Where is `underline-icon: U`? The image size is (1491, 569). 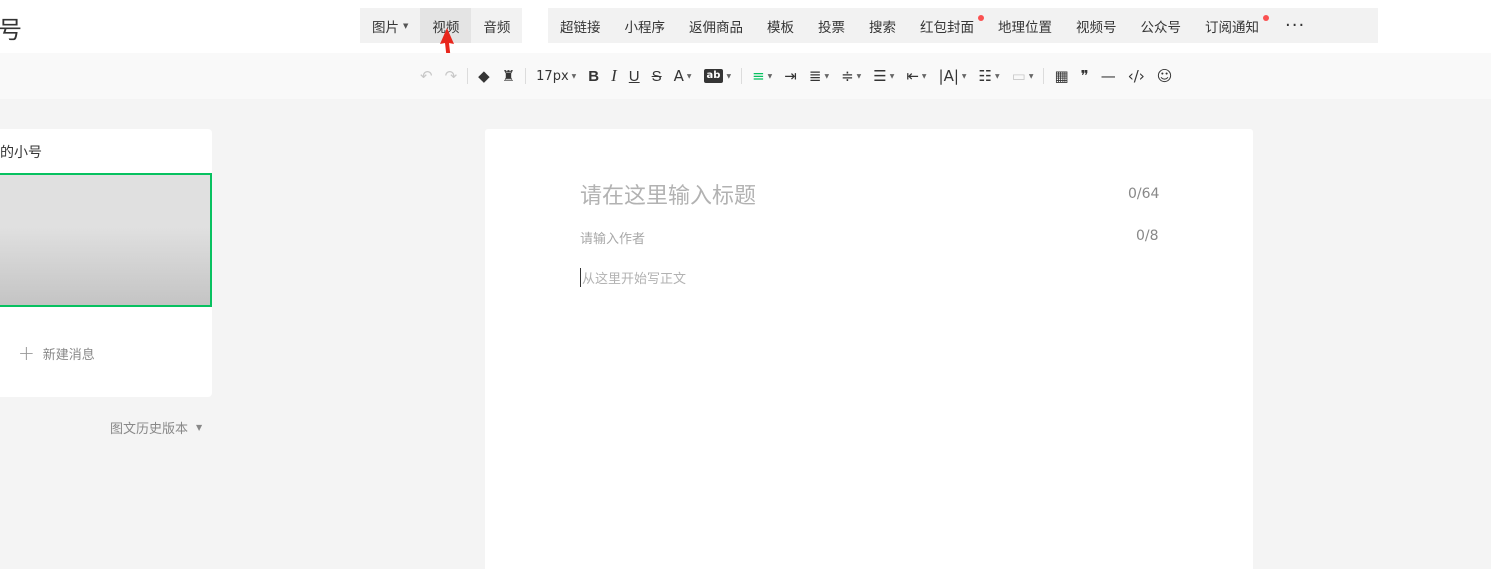 underline-icon: U is located at coordinates (634, 76).